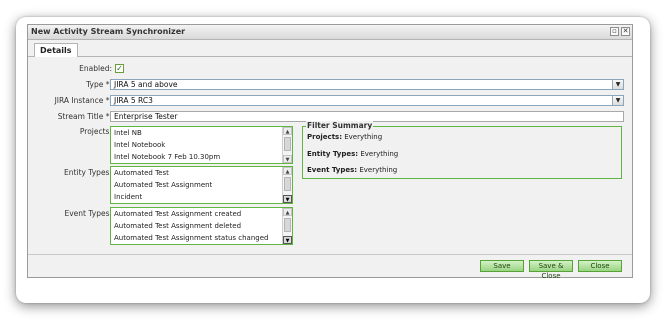  What do you see at coordinates (340, 125) in the screenshot?
I see `filter-summary-legend: Filter Summary` at bounding box center [340, 125].